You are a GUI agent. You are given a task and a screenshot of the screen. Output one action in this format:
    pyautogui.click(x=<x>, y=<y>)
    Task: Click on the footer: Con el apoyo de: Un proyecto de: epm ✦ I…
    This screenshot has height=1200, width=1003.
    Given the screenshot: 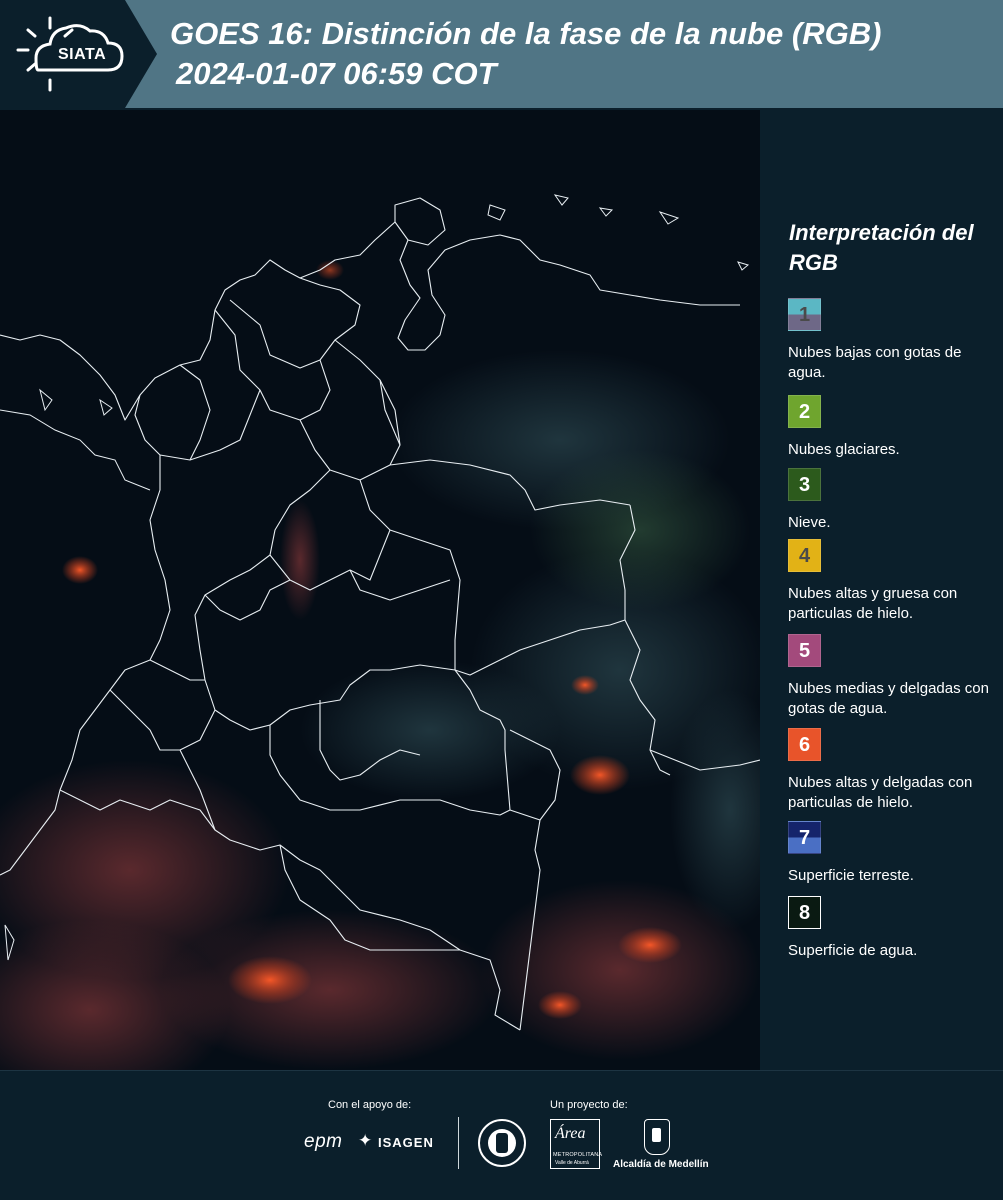 What is the action you would take?
    pyautogui.click(x=501, y=1135)
    